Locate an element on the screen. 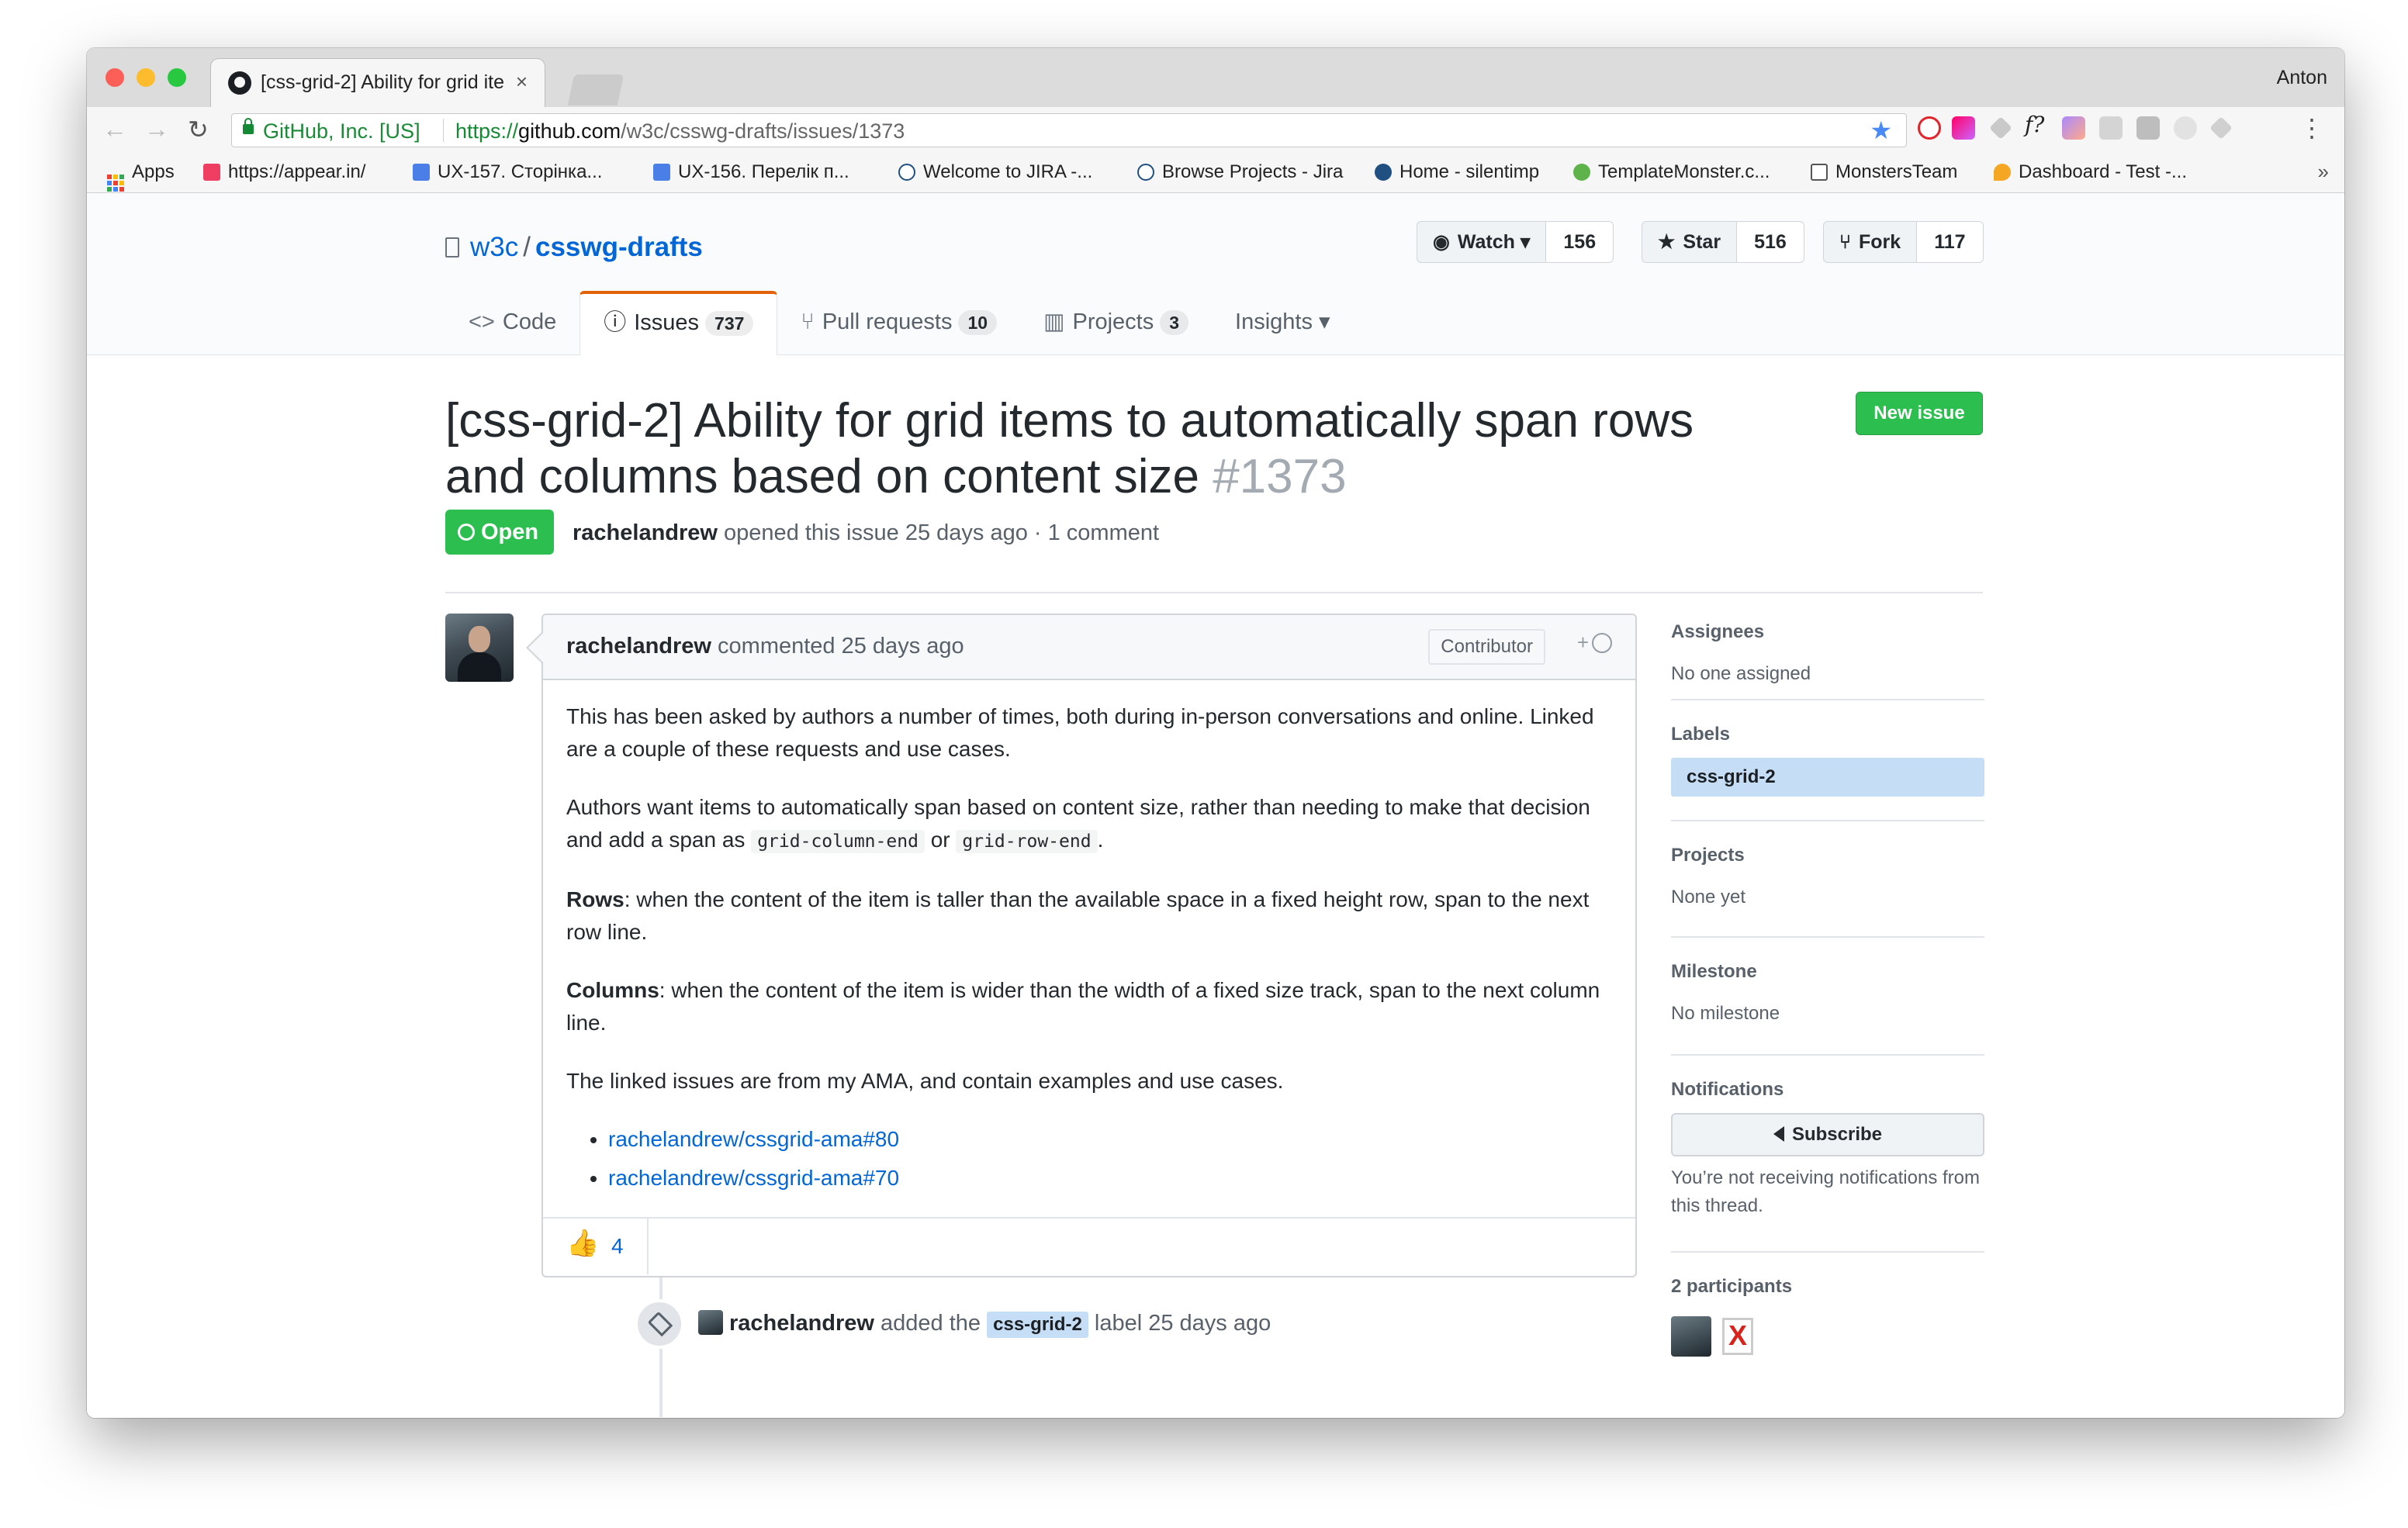  inline-code: grid-row-end is located at coordinates (1027, 842).